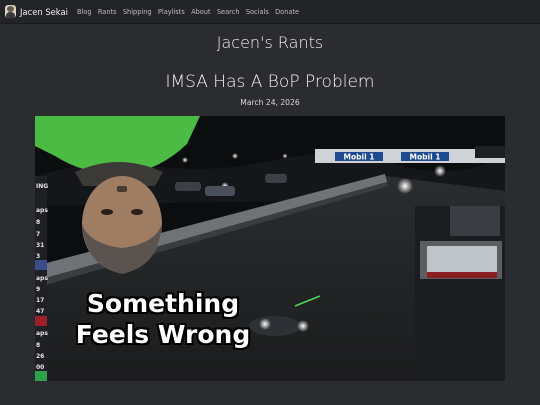 Image resolution: width=540 pixels, height=405 pixels. I want to click on post-date: March 24, 2026, so click(270, 102).